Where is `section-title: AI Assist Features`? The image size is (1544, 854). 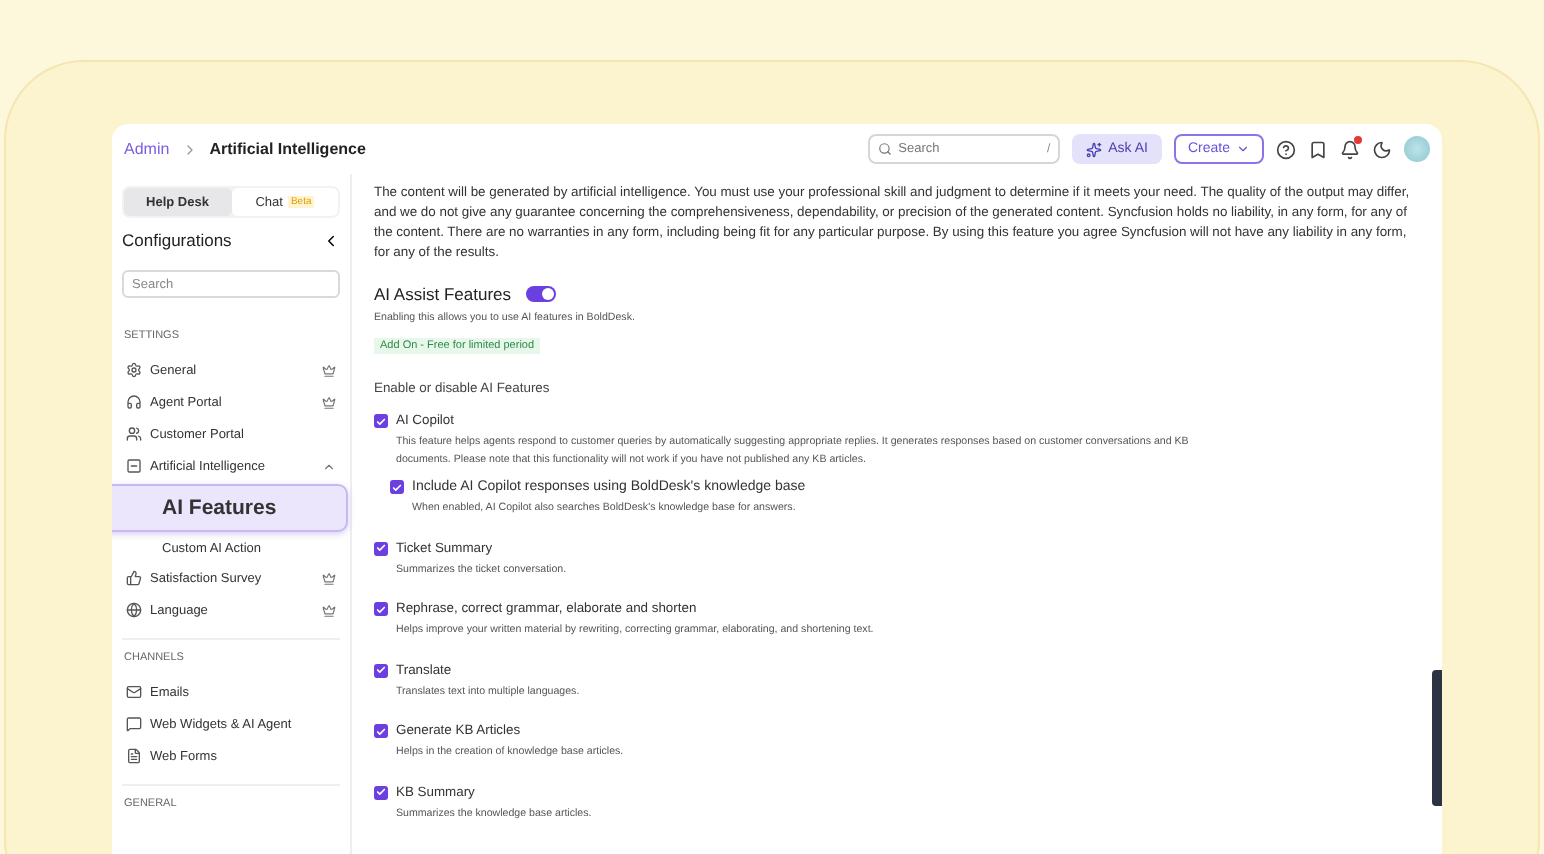 section-title: AI Assist Features is located at coordinates (442, 294).